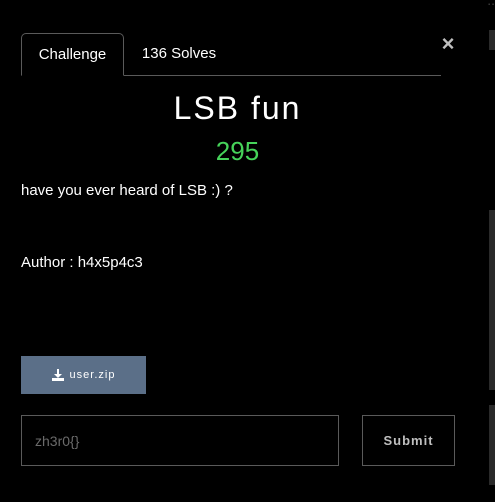 The image size is (495, 502). I want to click on close-button: ×, so click(448, 43).